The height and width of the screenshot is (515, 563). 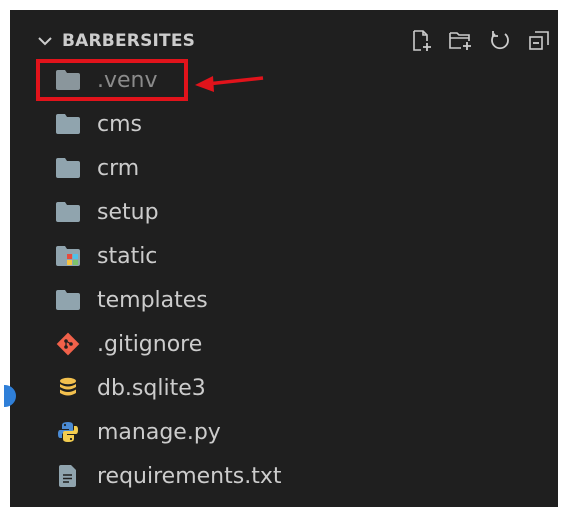 What do you see at coordinates (480, 41) in the screenshot?
I see `explorer-actions` at bounding box center [480, 41].